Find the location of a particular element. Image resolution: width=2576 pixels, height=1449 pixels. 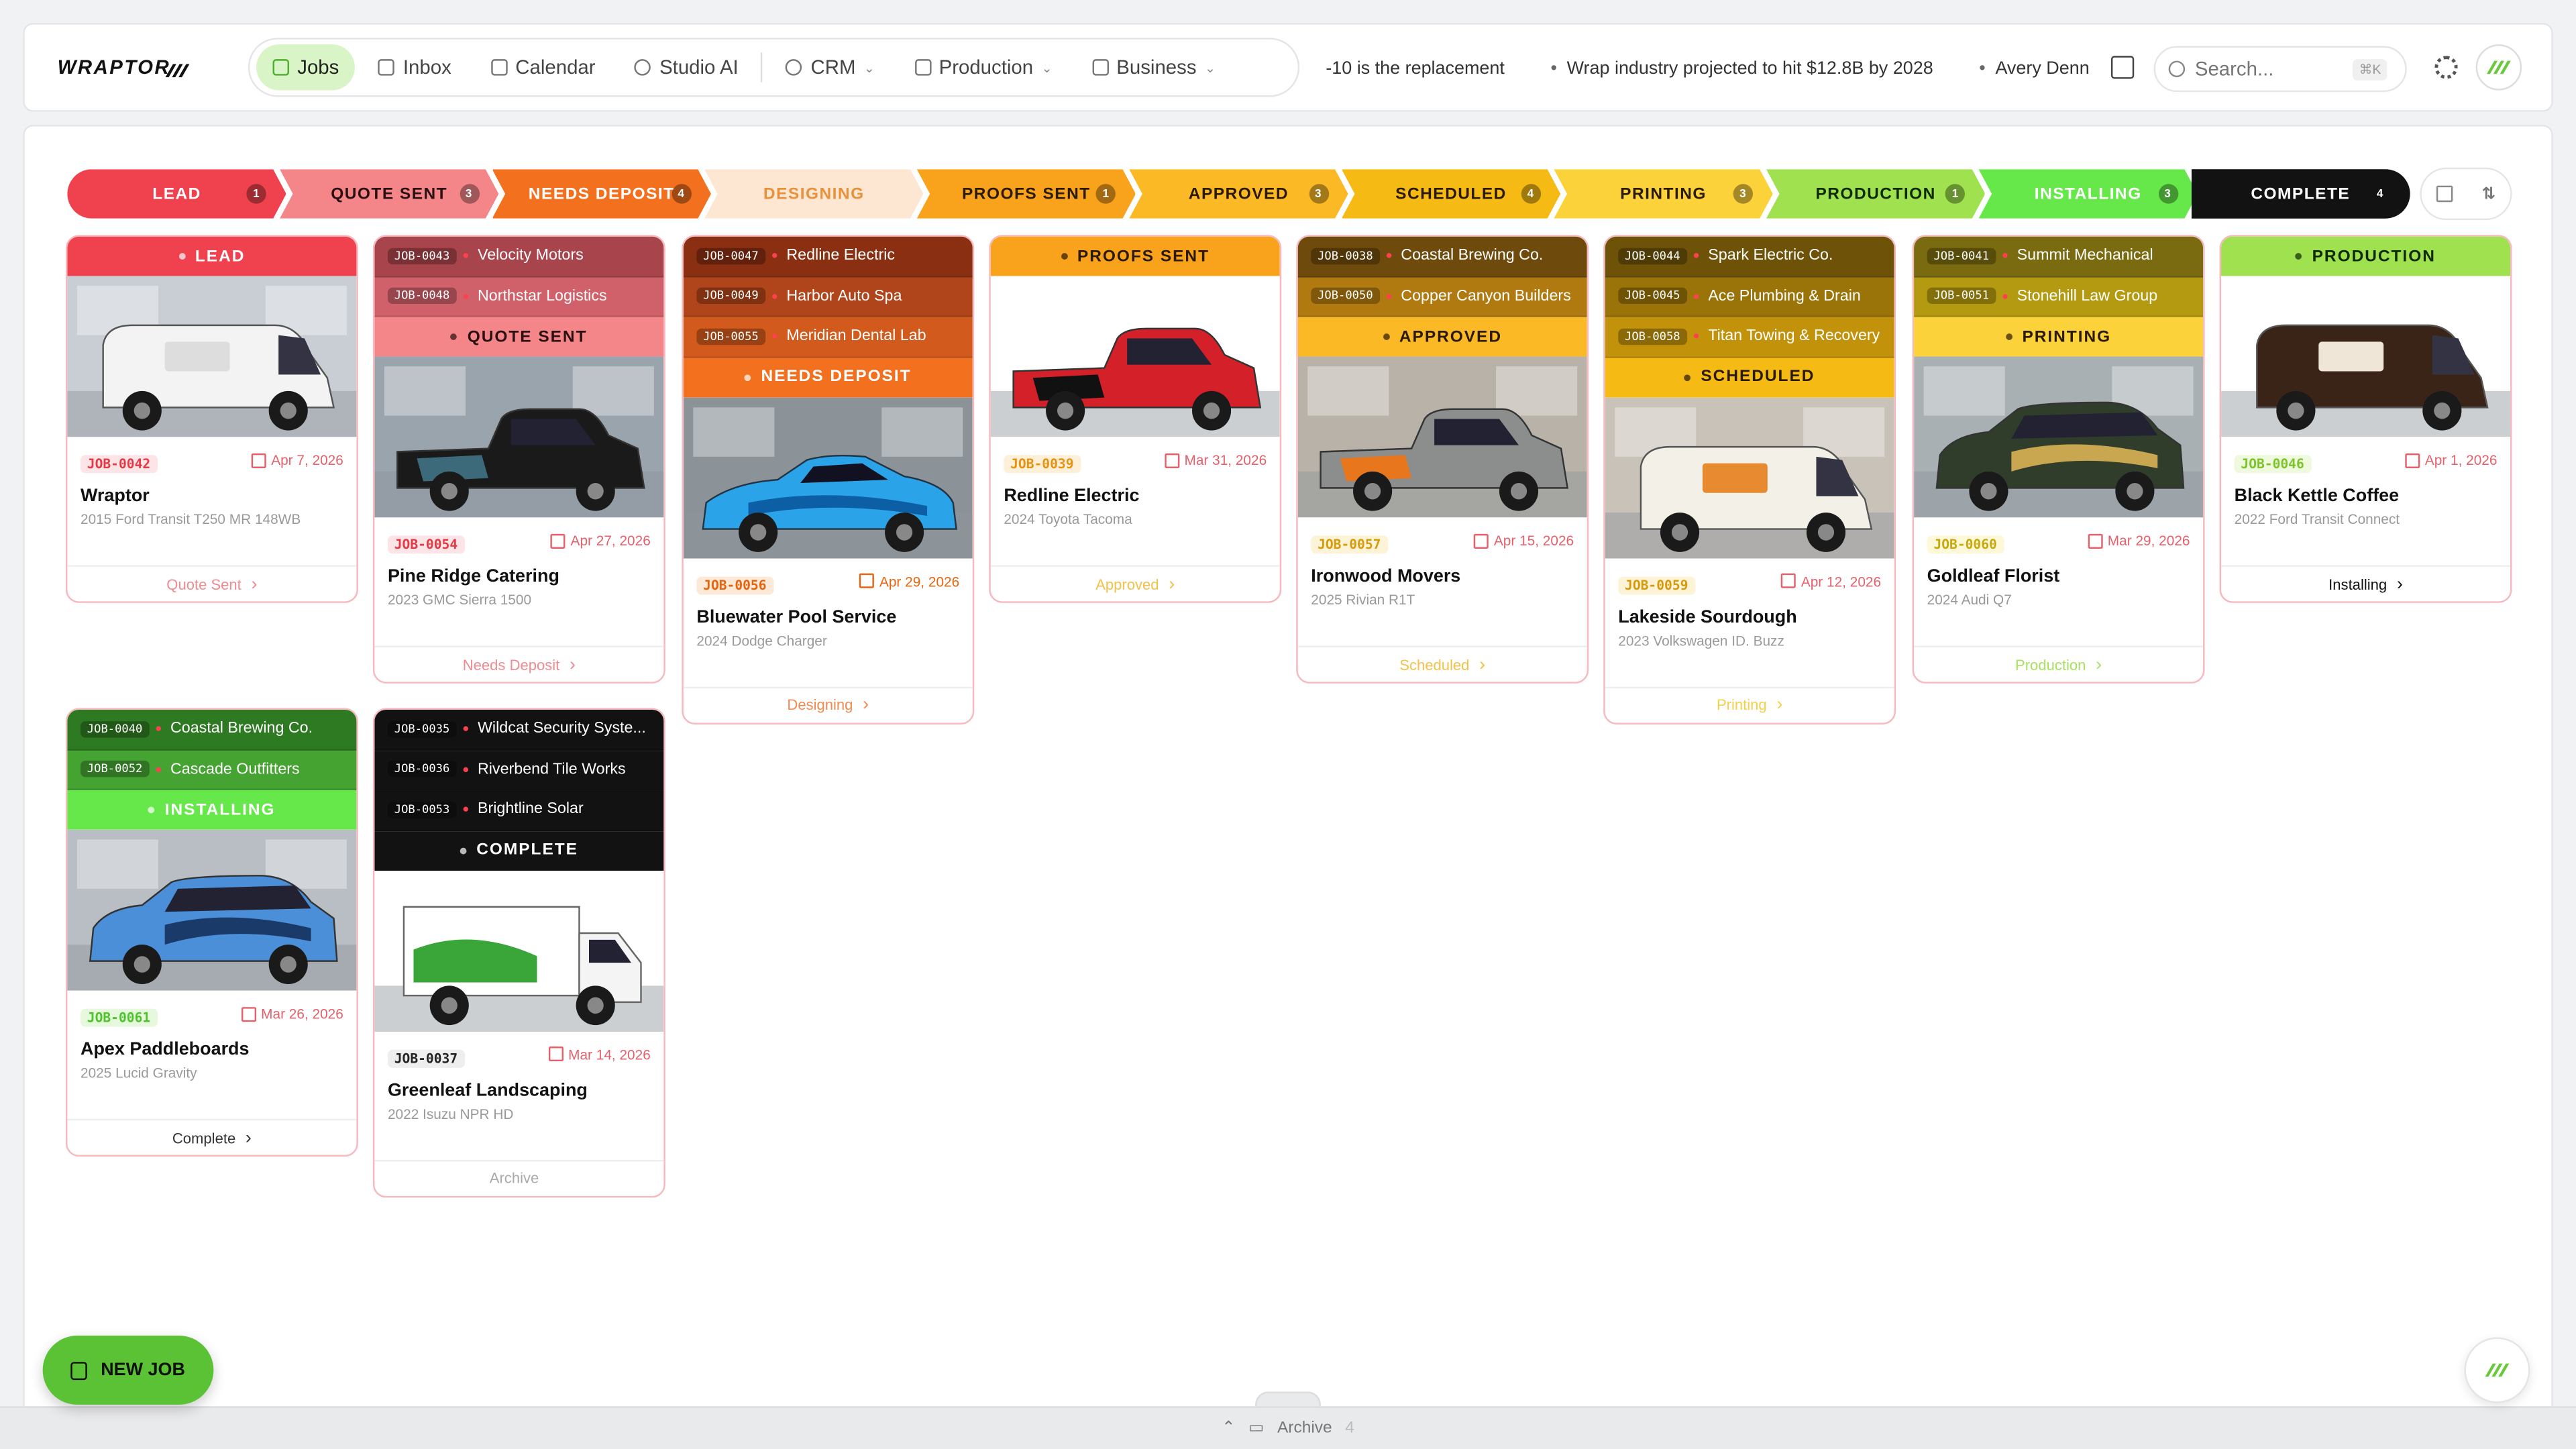

stacked-job-id: JOB-0043 is located at coordinates (422, 256).